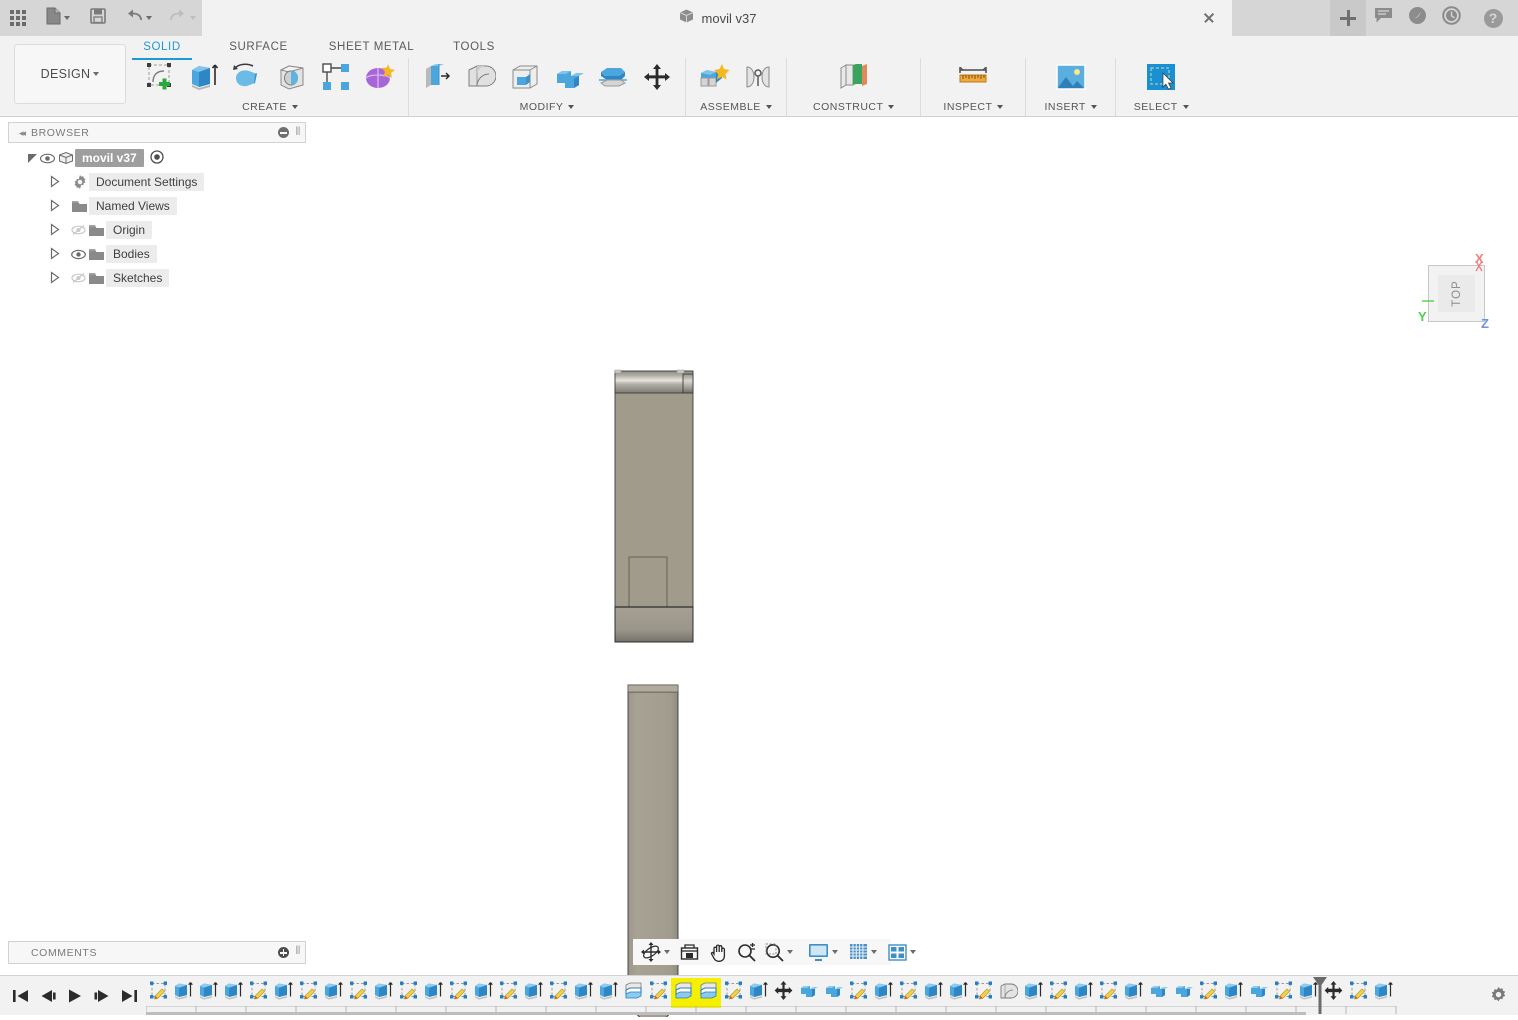  I want to click on redo-button, so click(182, 18).